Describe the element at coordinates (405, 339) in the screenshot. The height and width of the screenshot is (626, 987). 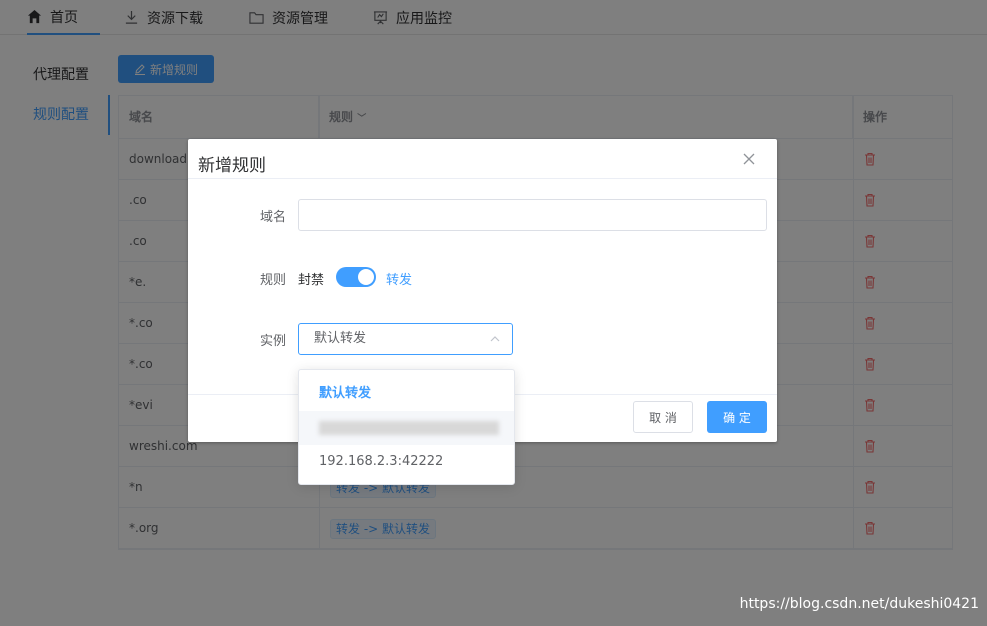
I see `instance-select: 默认转发` at that location.